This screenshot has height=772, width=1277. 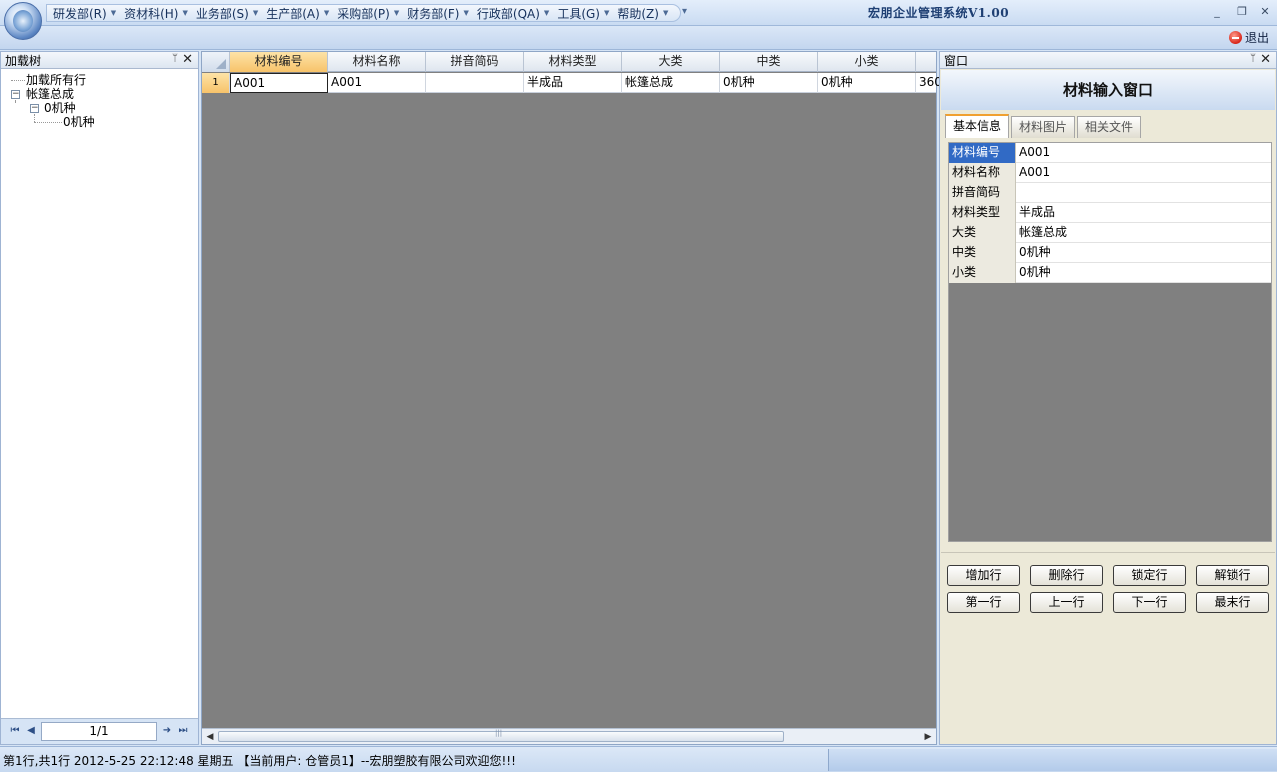 I want to click on tree-pager: ⏮ ◀ 1/1 ➜ ⏭, so click(x=99, y=731).